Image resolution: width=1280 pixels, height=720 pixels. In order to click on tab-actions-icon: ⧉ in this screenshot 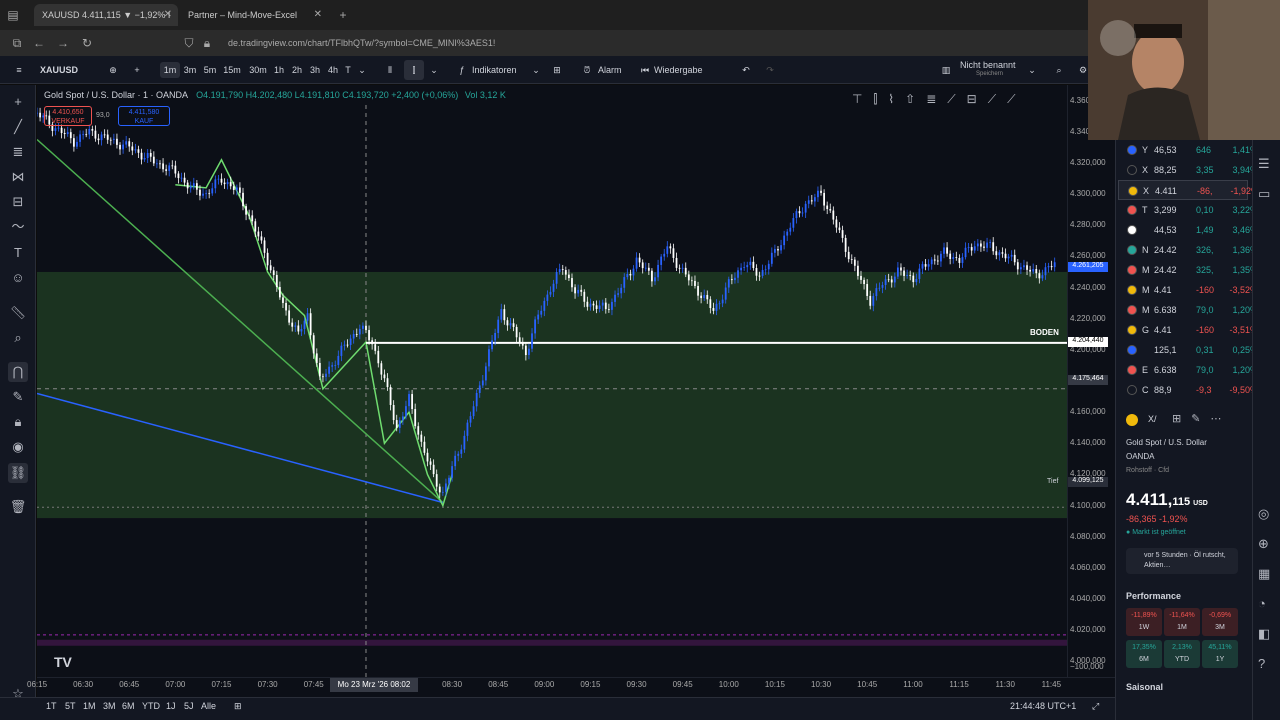, I will do `click(17, 43)`.